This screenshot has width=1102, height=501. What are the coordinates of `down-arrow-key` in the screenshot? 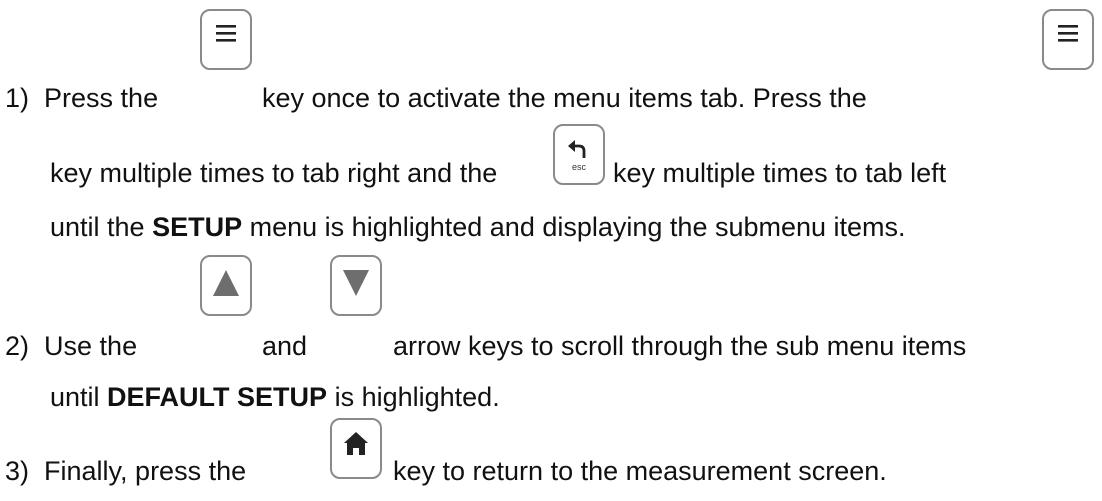 It's located at (356, 285).